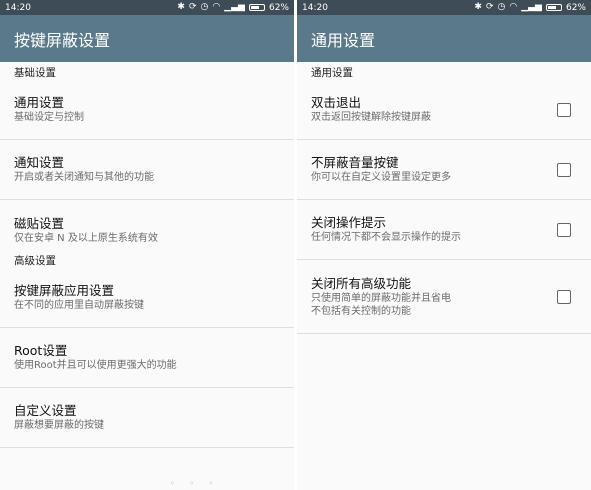  Describe the element at coordinates (39, 102) in the screenshot. I see `item-title: 通用设置` at that location.